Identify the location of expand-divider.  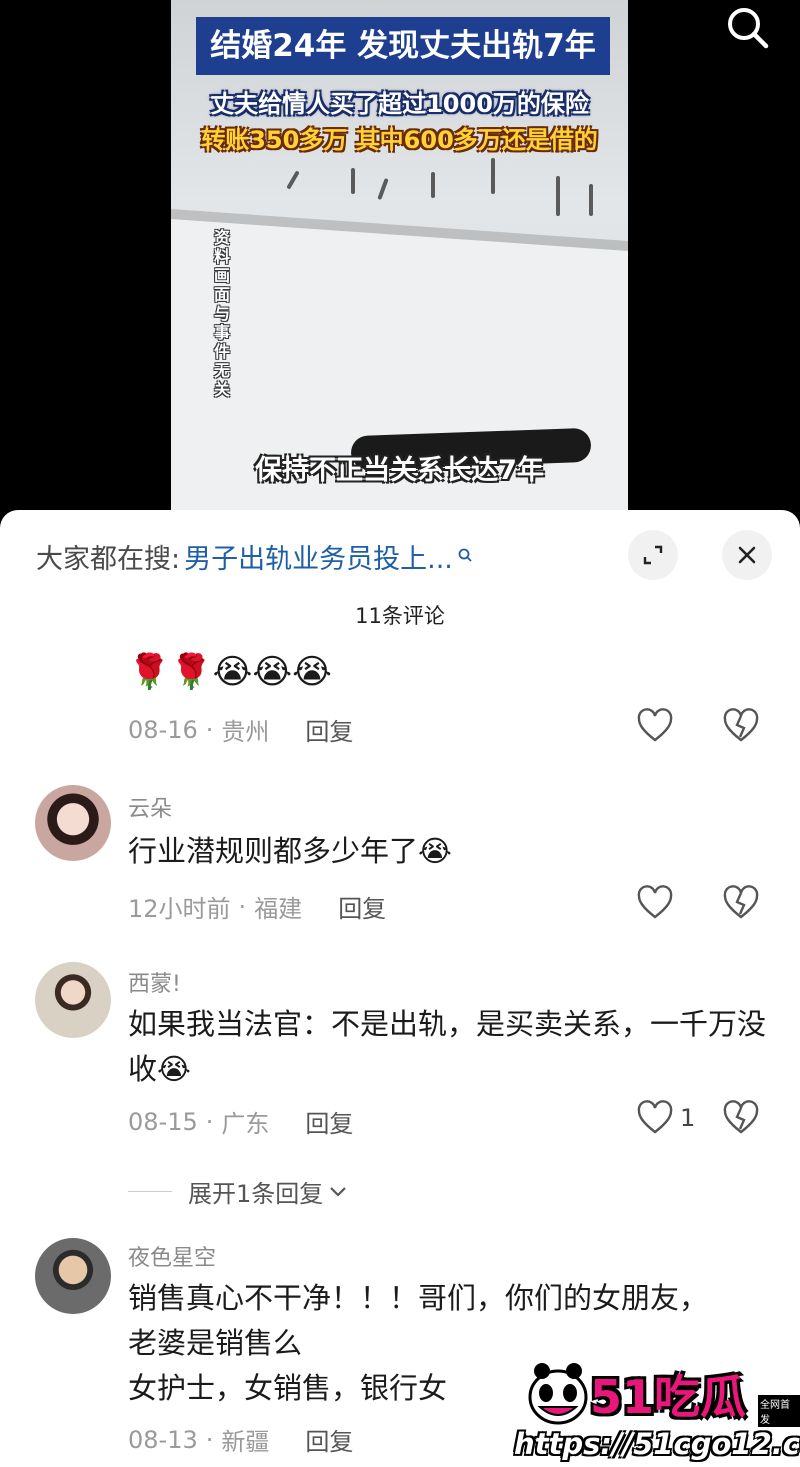
(150, 1191).